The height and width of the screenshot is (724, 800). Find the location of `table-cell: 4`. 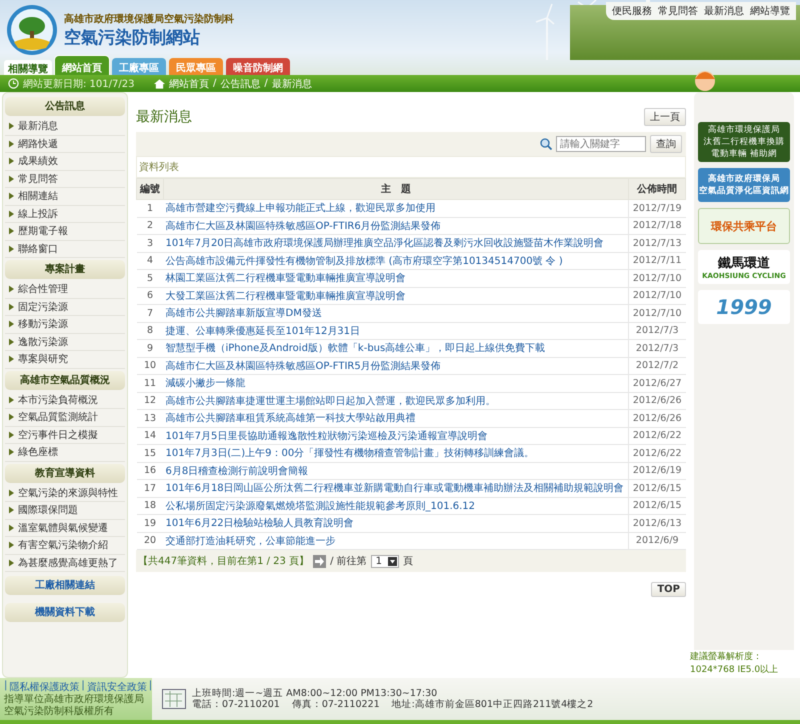

table-cell: 4 is located at coordinates (150, 261).